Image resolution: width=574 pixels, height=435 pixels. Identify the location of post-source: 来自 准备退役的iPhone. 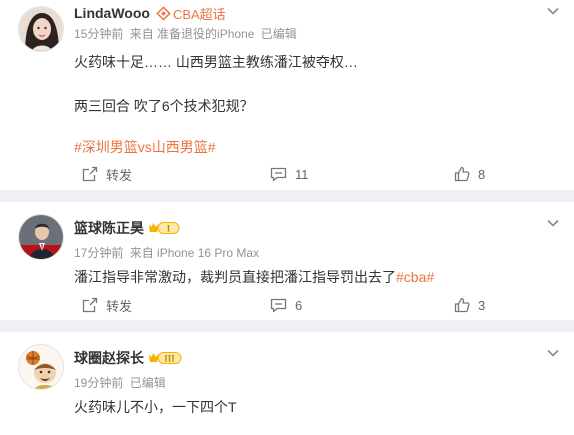
(192, 34).